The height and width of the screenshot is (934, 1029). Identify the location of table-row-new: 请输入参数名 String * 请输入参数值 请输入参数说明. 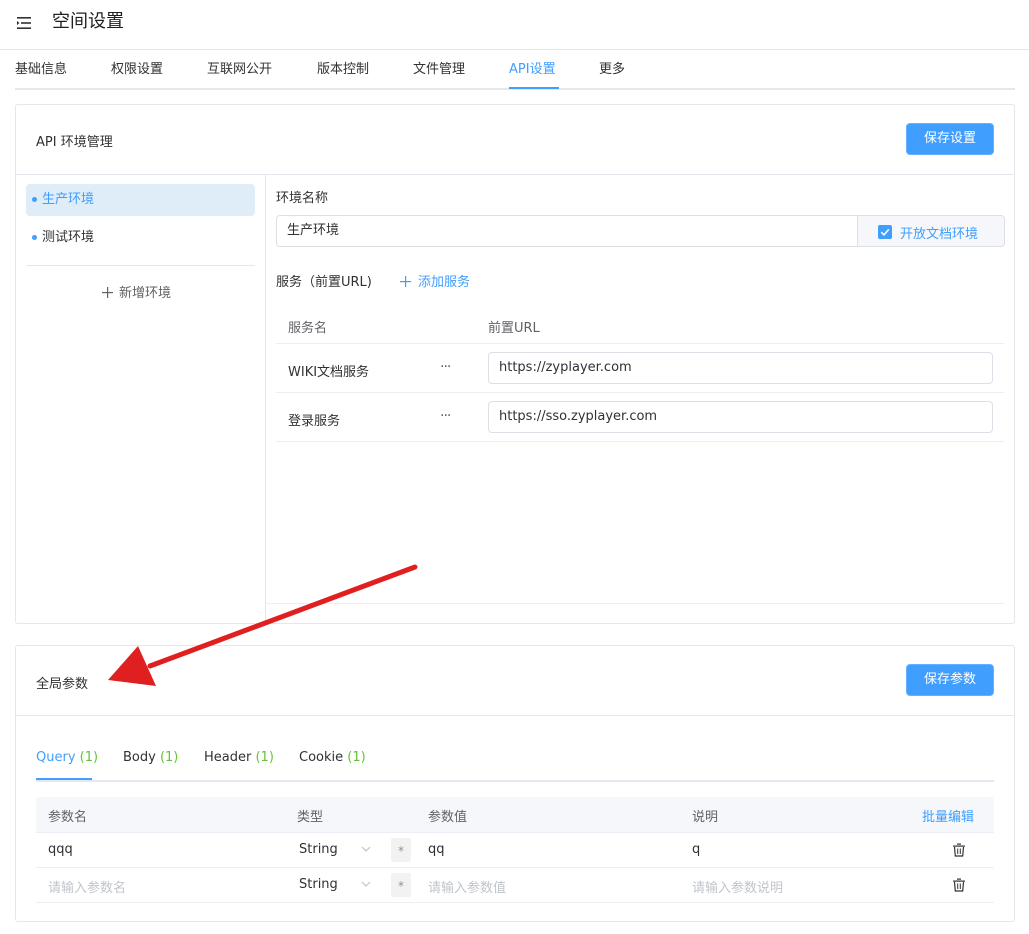
(515, 885).